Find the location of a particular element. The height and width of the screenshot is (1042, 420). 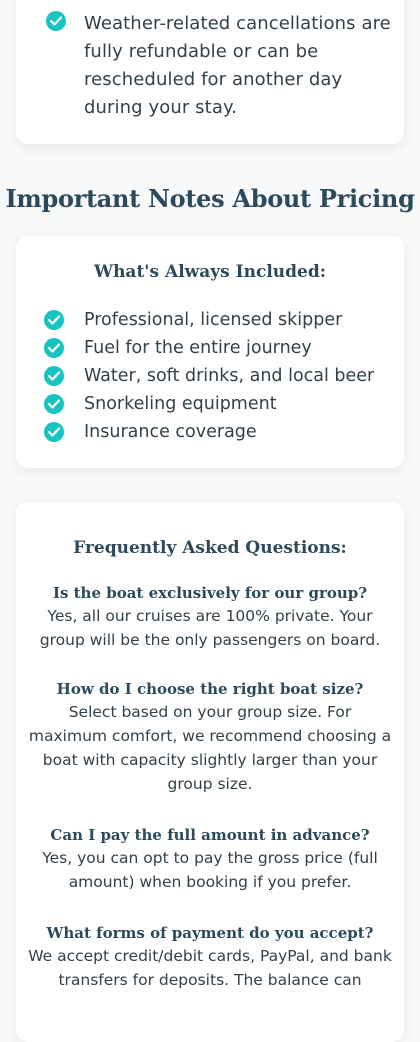

list-item-label: Insurance coverage is located at coordinates (170, 432).